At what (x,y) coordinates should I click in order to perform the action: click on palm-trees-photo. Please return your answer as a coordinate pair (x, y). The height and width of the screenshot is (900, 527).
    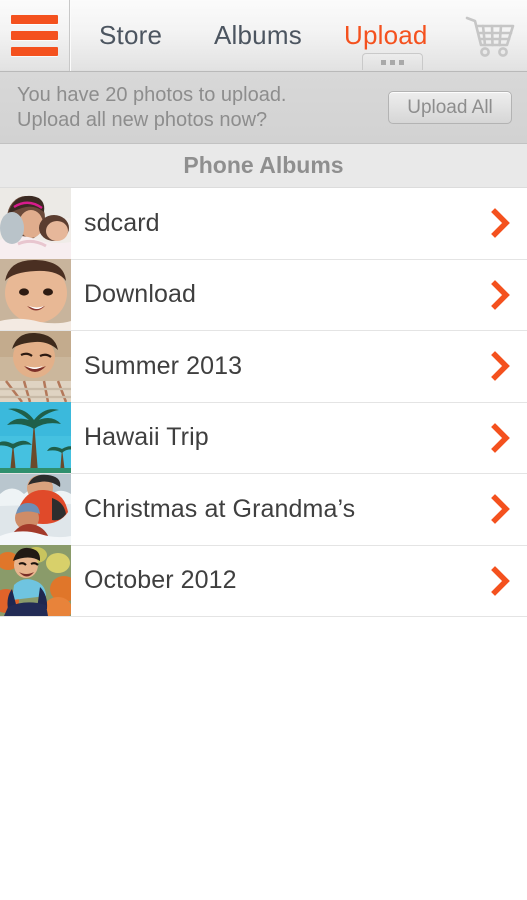
    Looking at the image, I should click on (35, 438).